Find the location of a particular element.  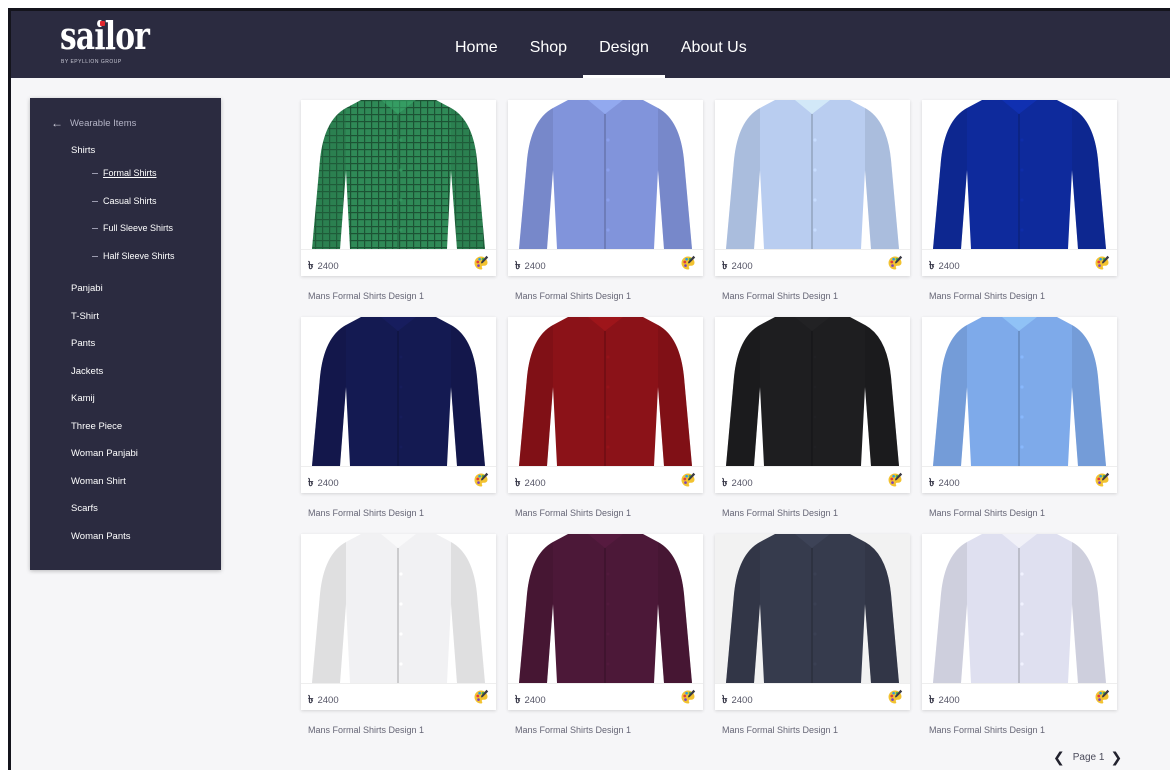

sidebar-item-scarfs: Scarfs is located at coordinates (84, 508).